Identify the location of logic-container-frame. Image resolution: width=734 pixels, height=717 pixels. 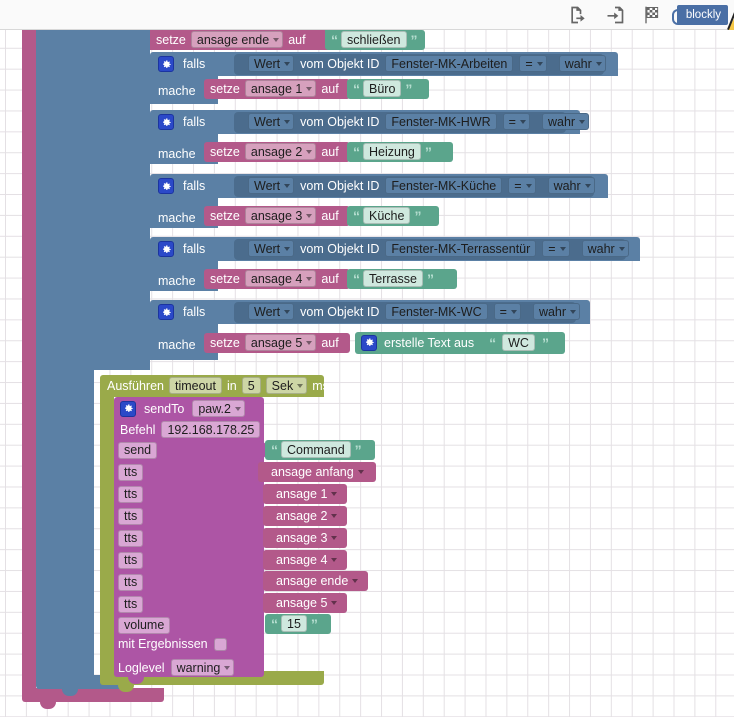
(47, 357).